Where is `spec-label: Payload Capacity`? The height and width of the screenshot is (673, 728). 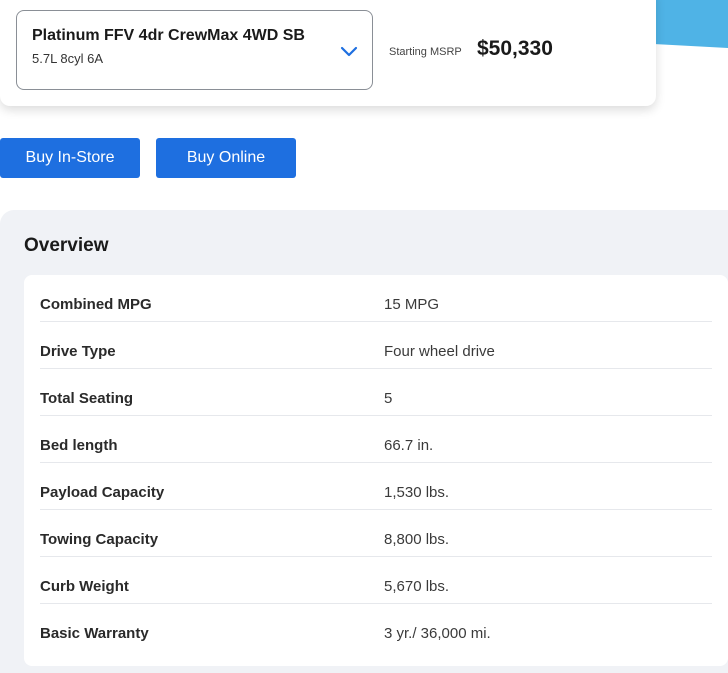 spec-label: Payload Capacity is located at coordinates (102, 492).